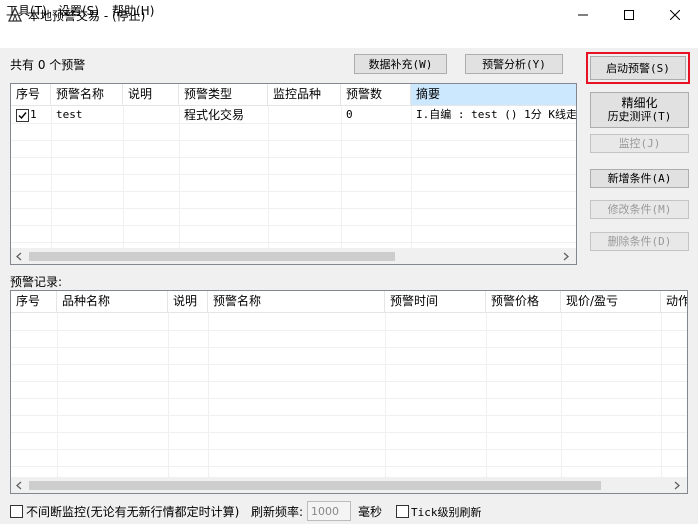 The image size is (698, 524). I want to click on delete-condition-button: 删除条件(D), so click(639, 241).